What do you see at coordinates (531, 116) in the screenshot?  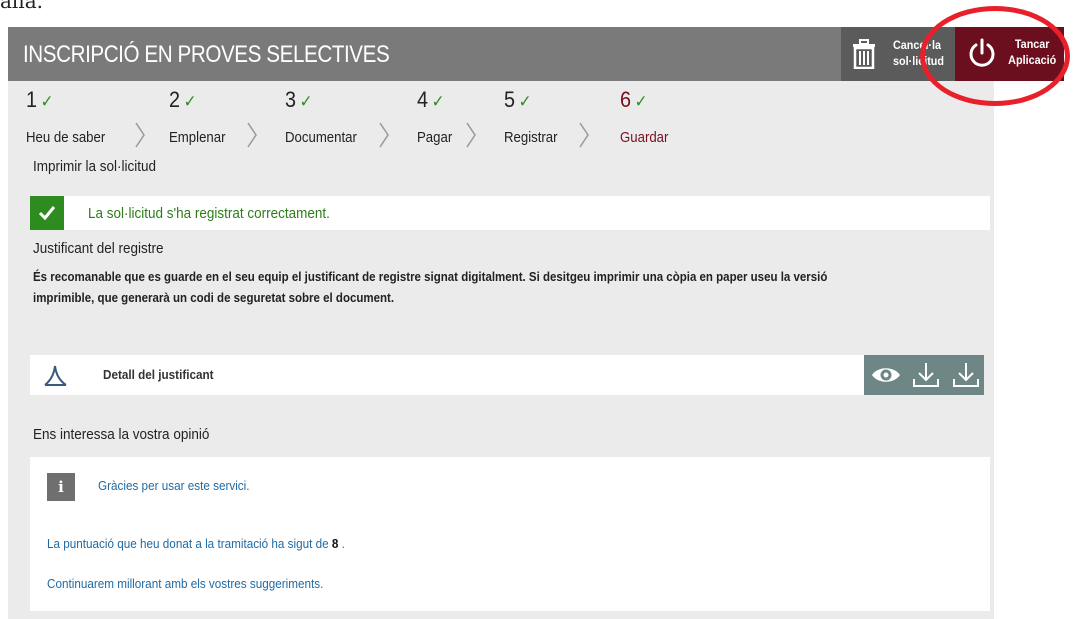 I see `step-5: 5 ✓ Registrar` at bounding box center [531, 116].